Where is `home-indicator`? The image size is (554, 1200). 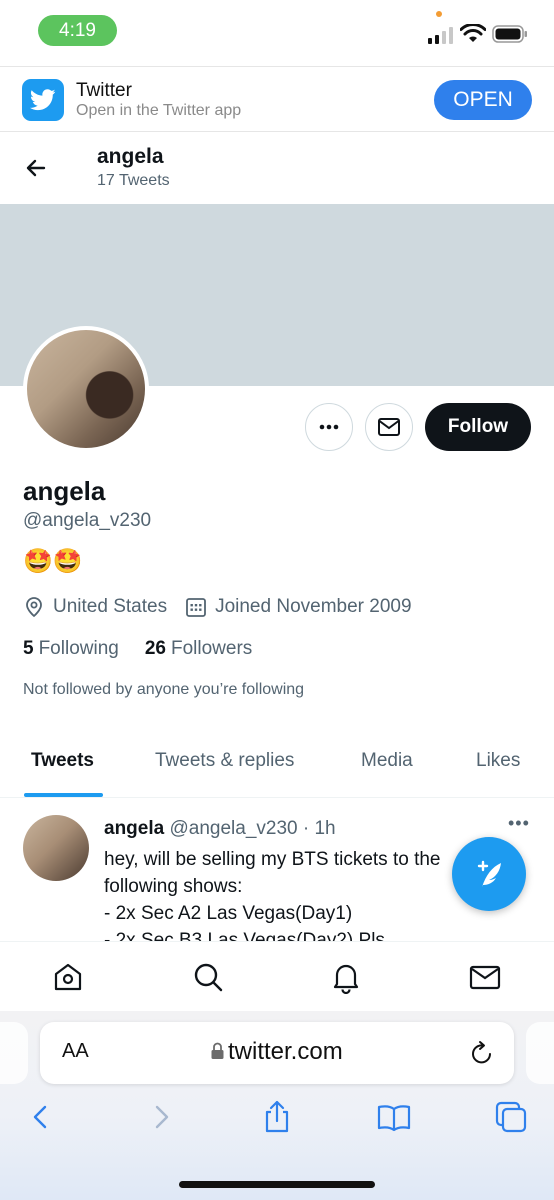
home-indicator is located at coordinates (277, 1184).